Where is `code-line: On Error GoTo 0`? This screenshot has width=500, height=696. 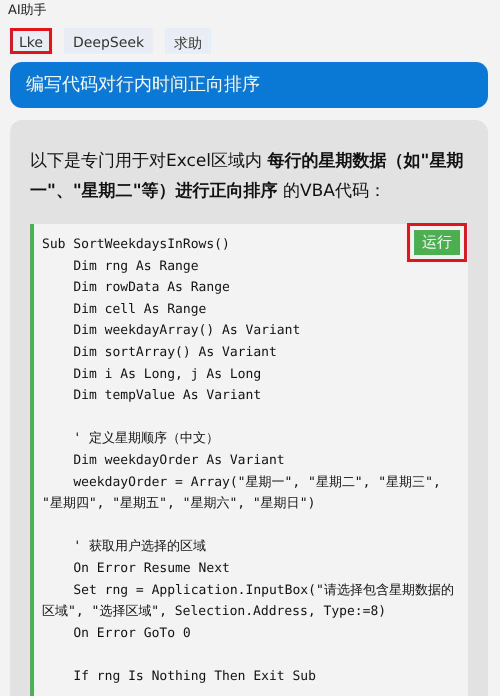 code-line: On Error GoTo 0 is located at coordinates (131, 633).